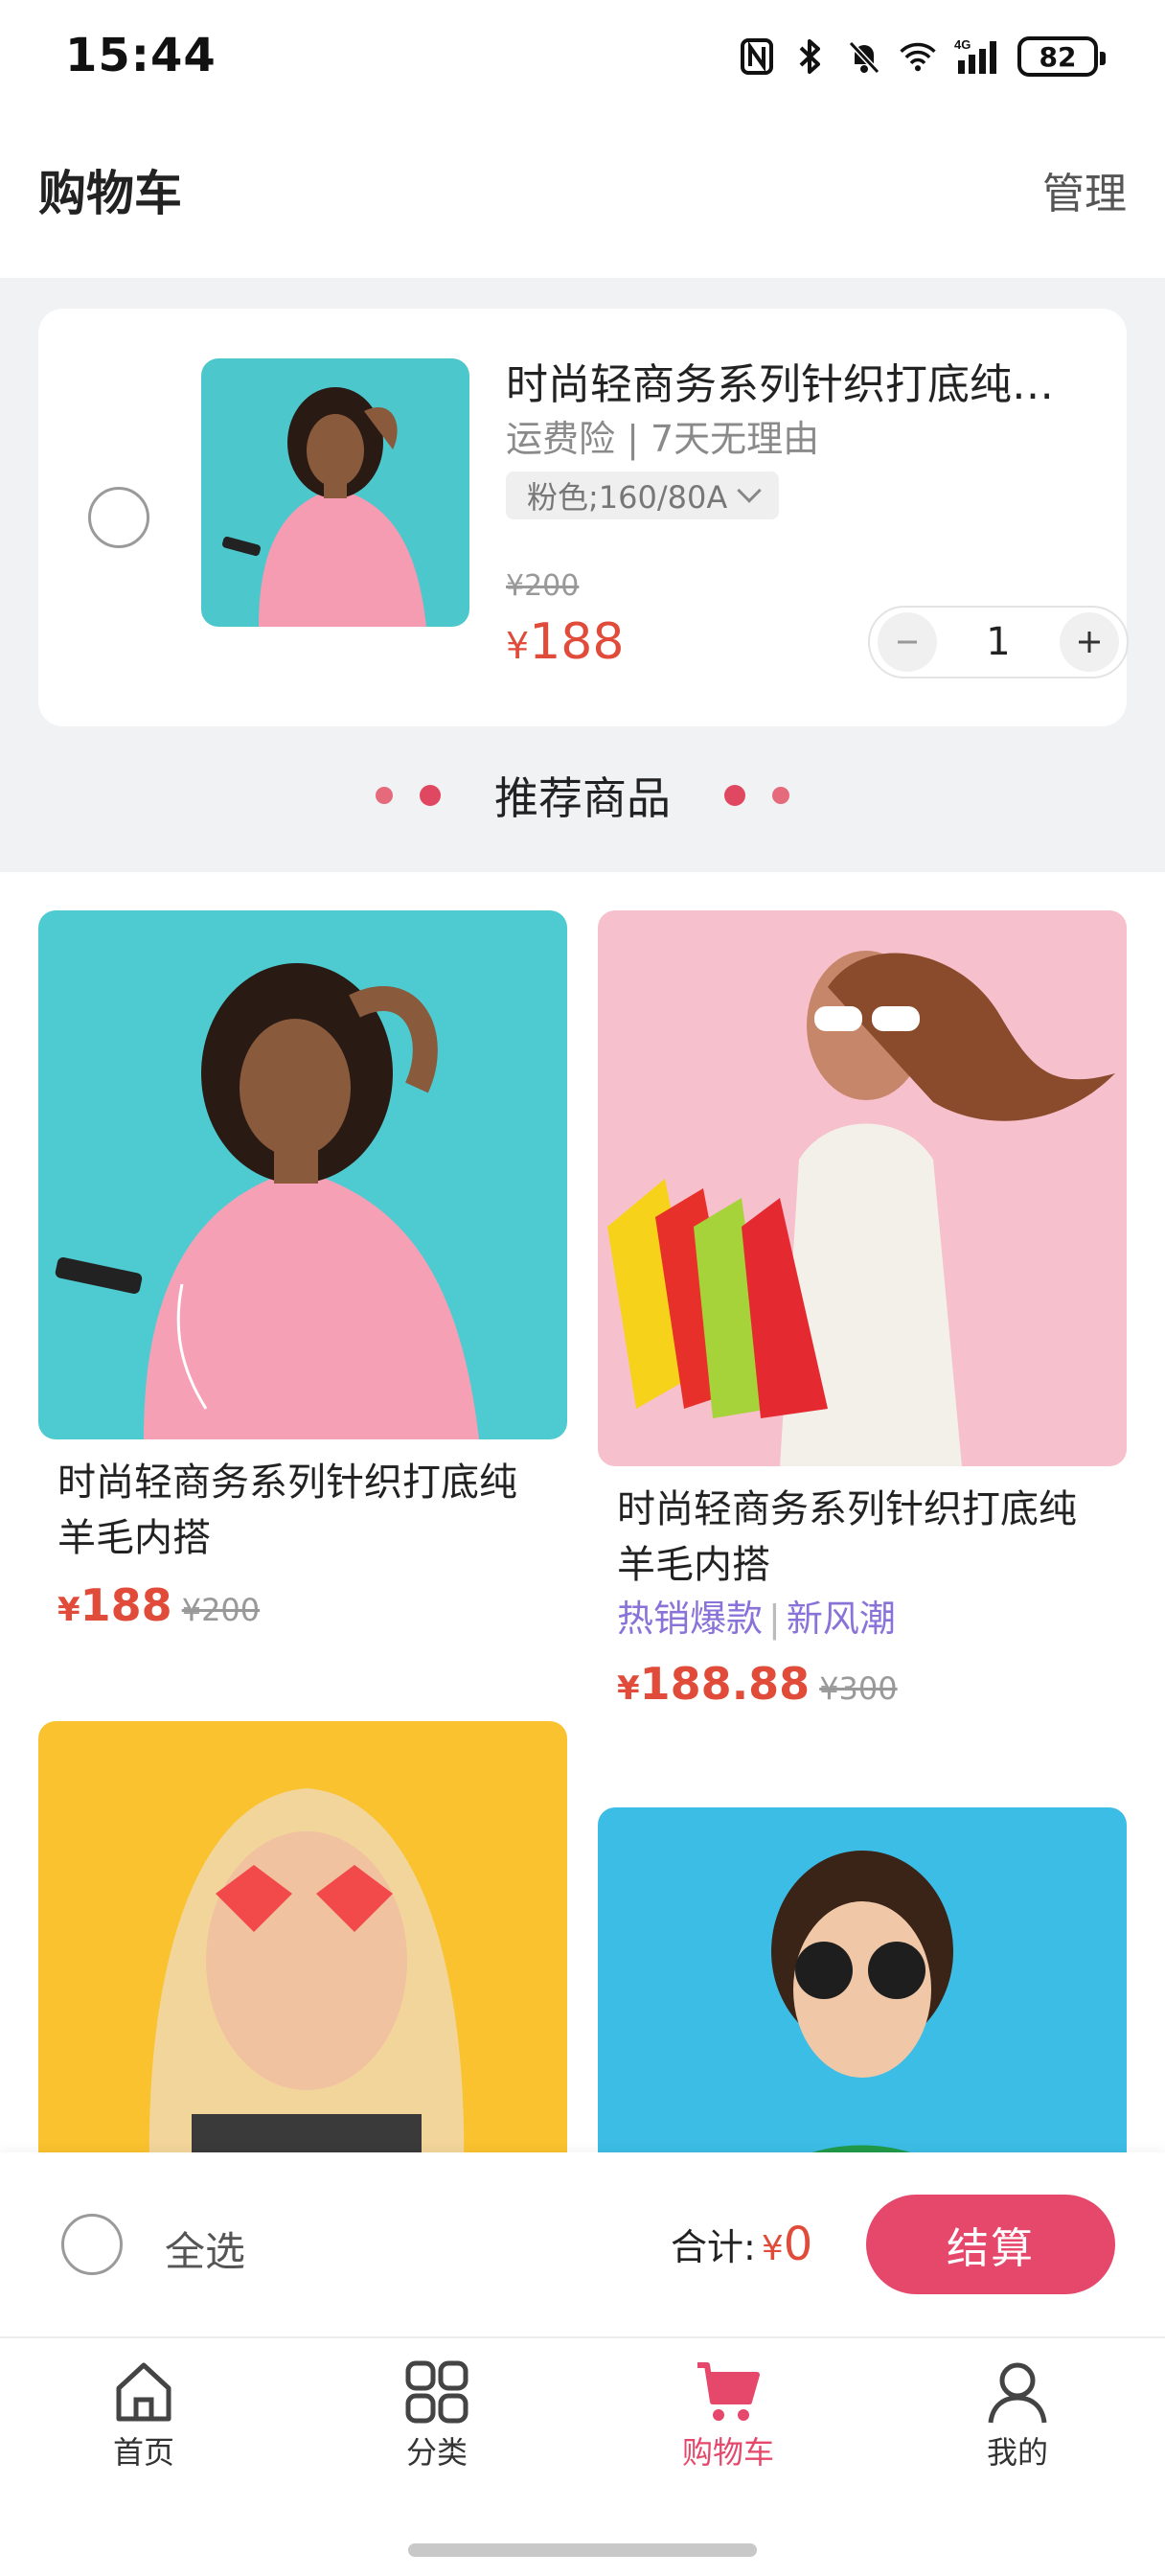  I want to click on cart-item-tags: 运费险 | 7天无理由, so click(663, 439).